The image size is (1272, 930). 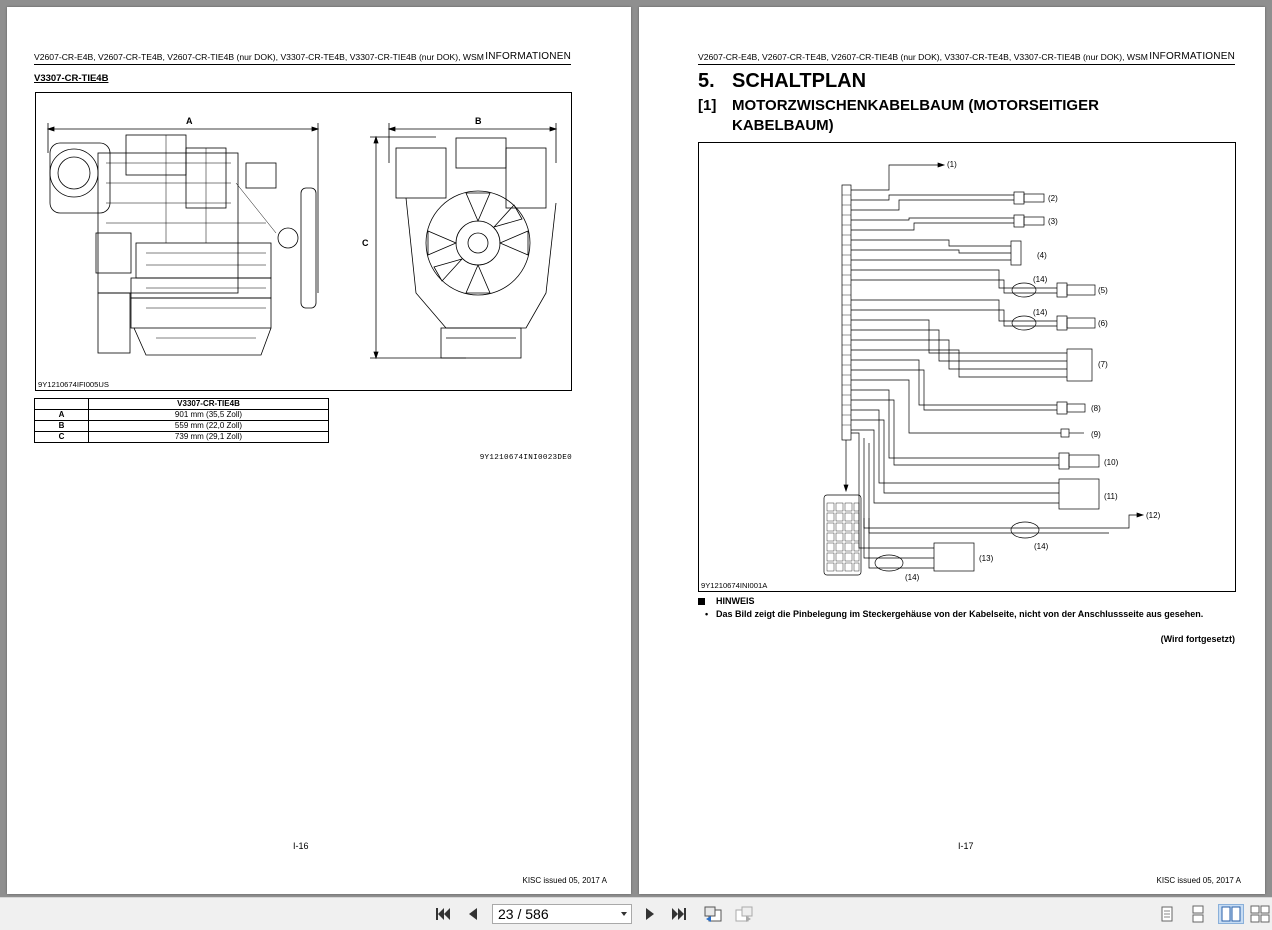 What do you see at coordinates (636, 913) in the screenshot?
I see `viewer-toolbar: 23 / 586` at bounding box center [636, 913].